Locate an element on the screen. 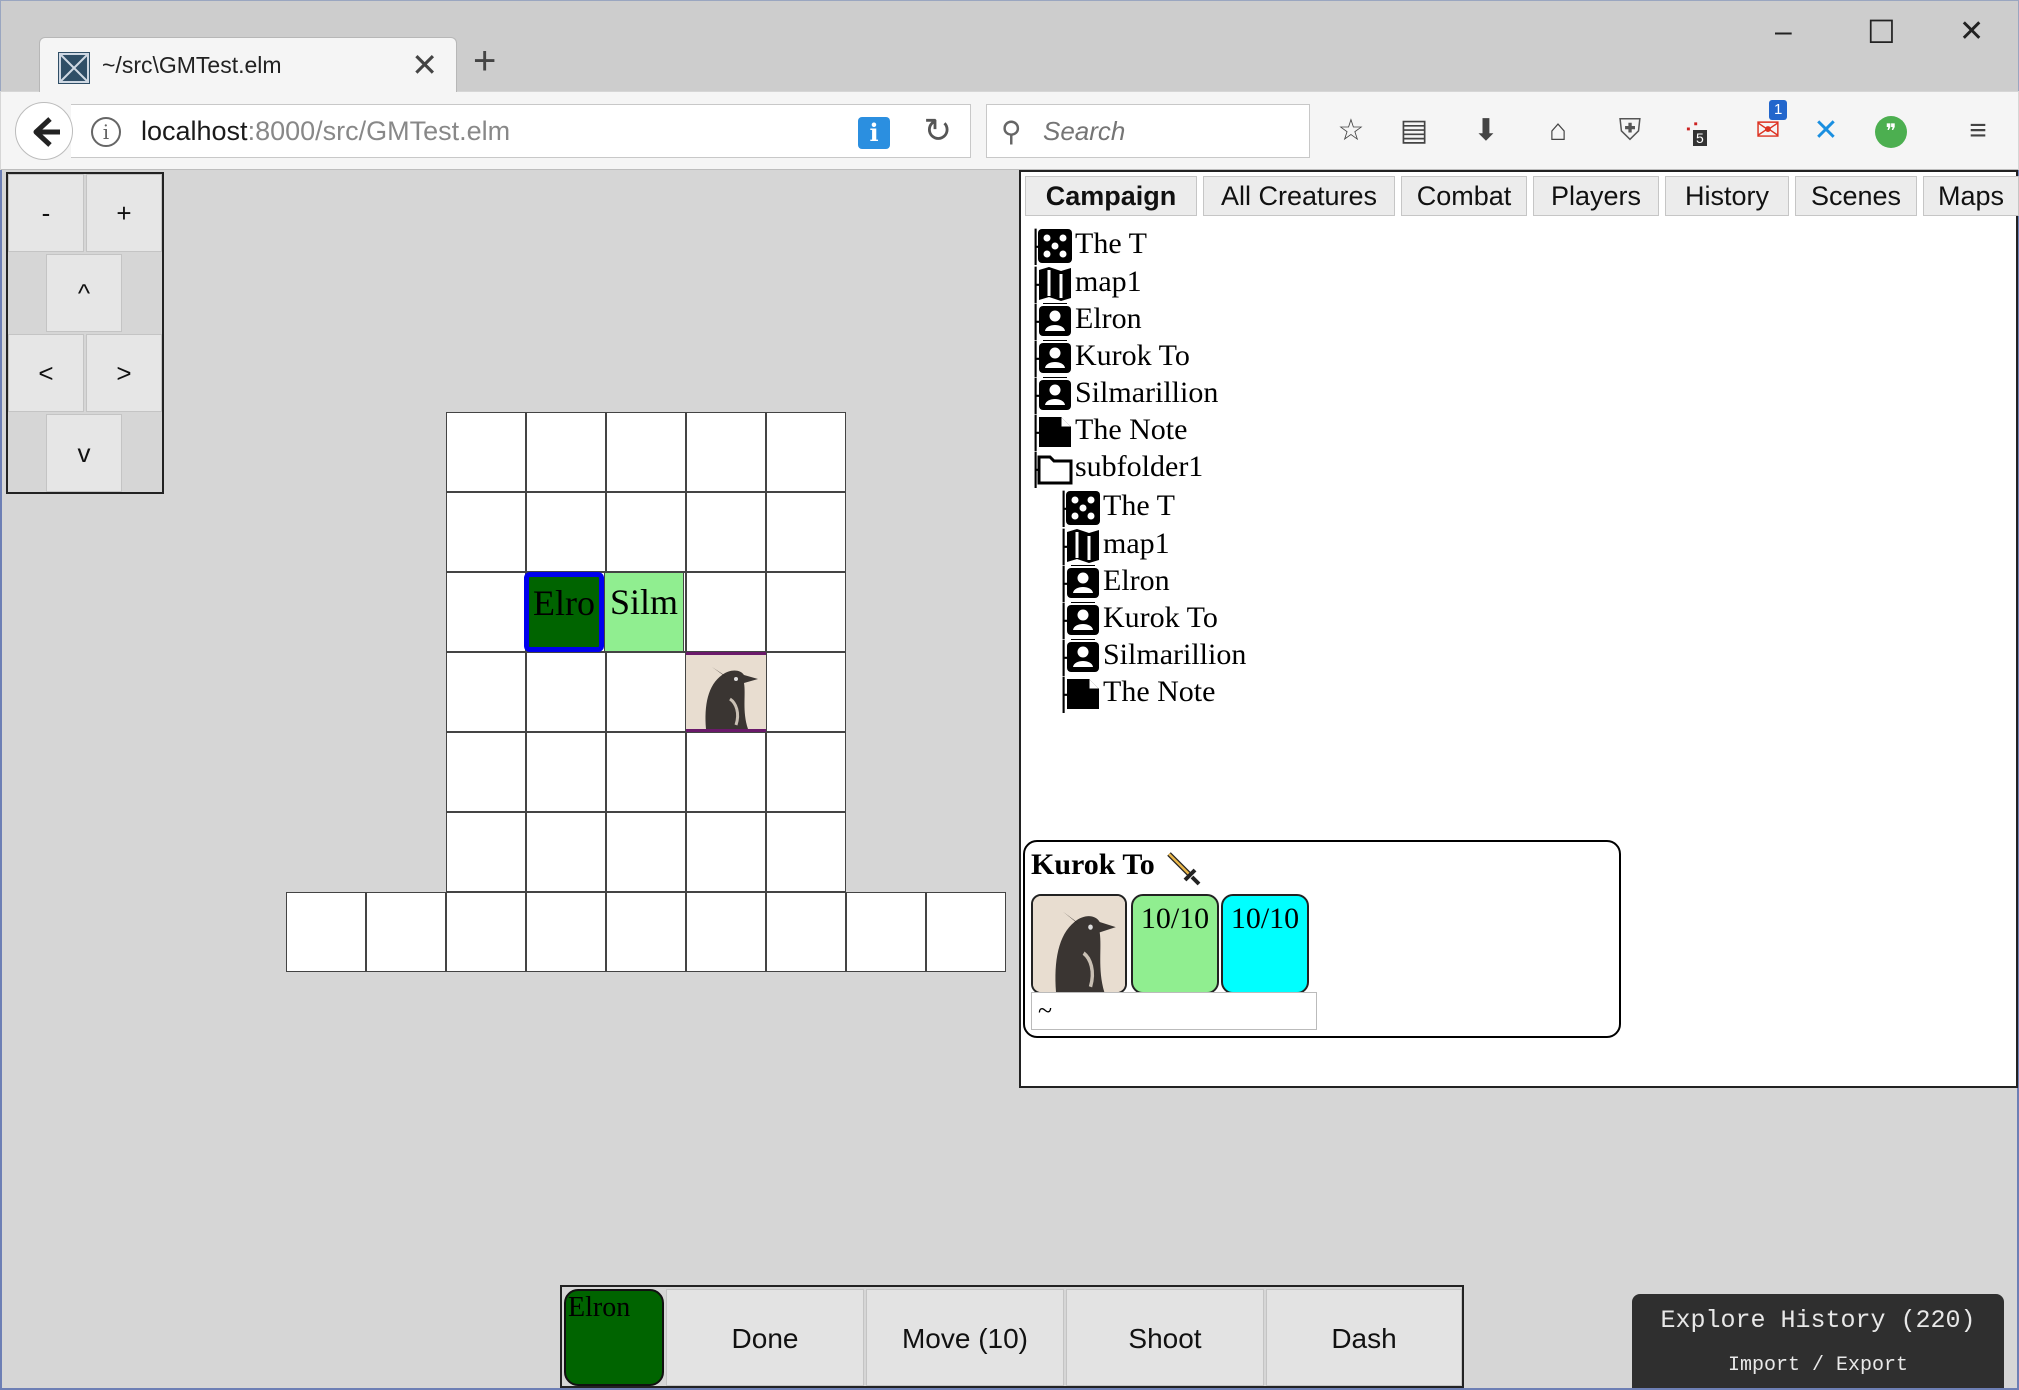  back-arrow-icon is located at coordinates (46, 132).